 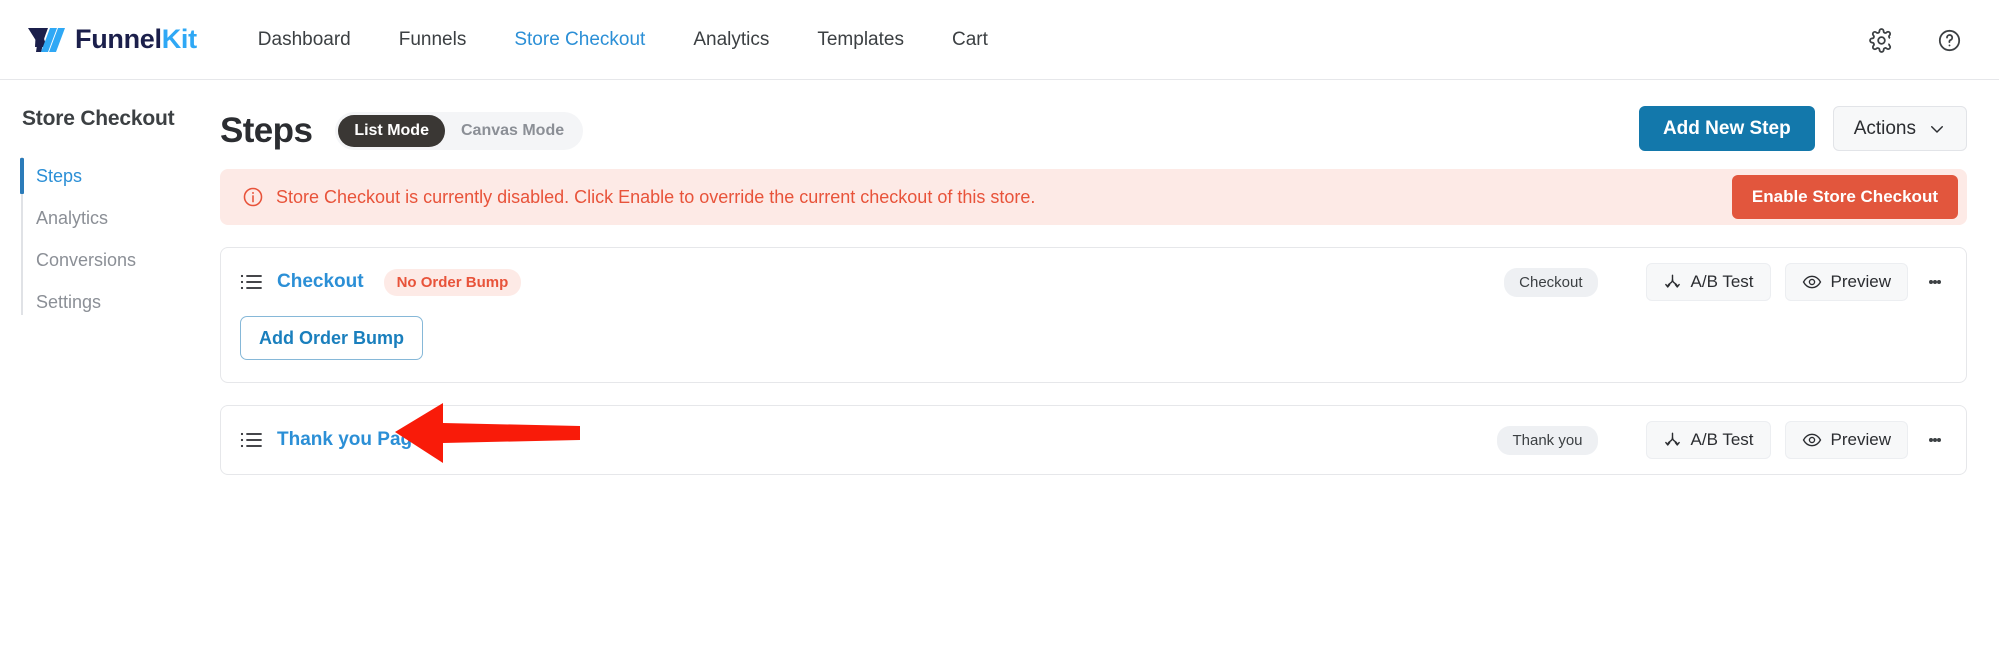 What do you see at coordinates (59, 175) in the screenshot?
I see `sidebar-item-label: Steps` at bounding box center [59, 175].